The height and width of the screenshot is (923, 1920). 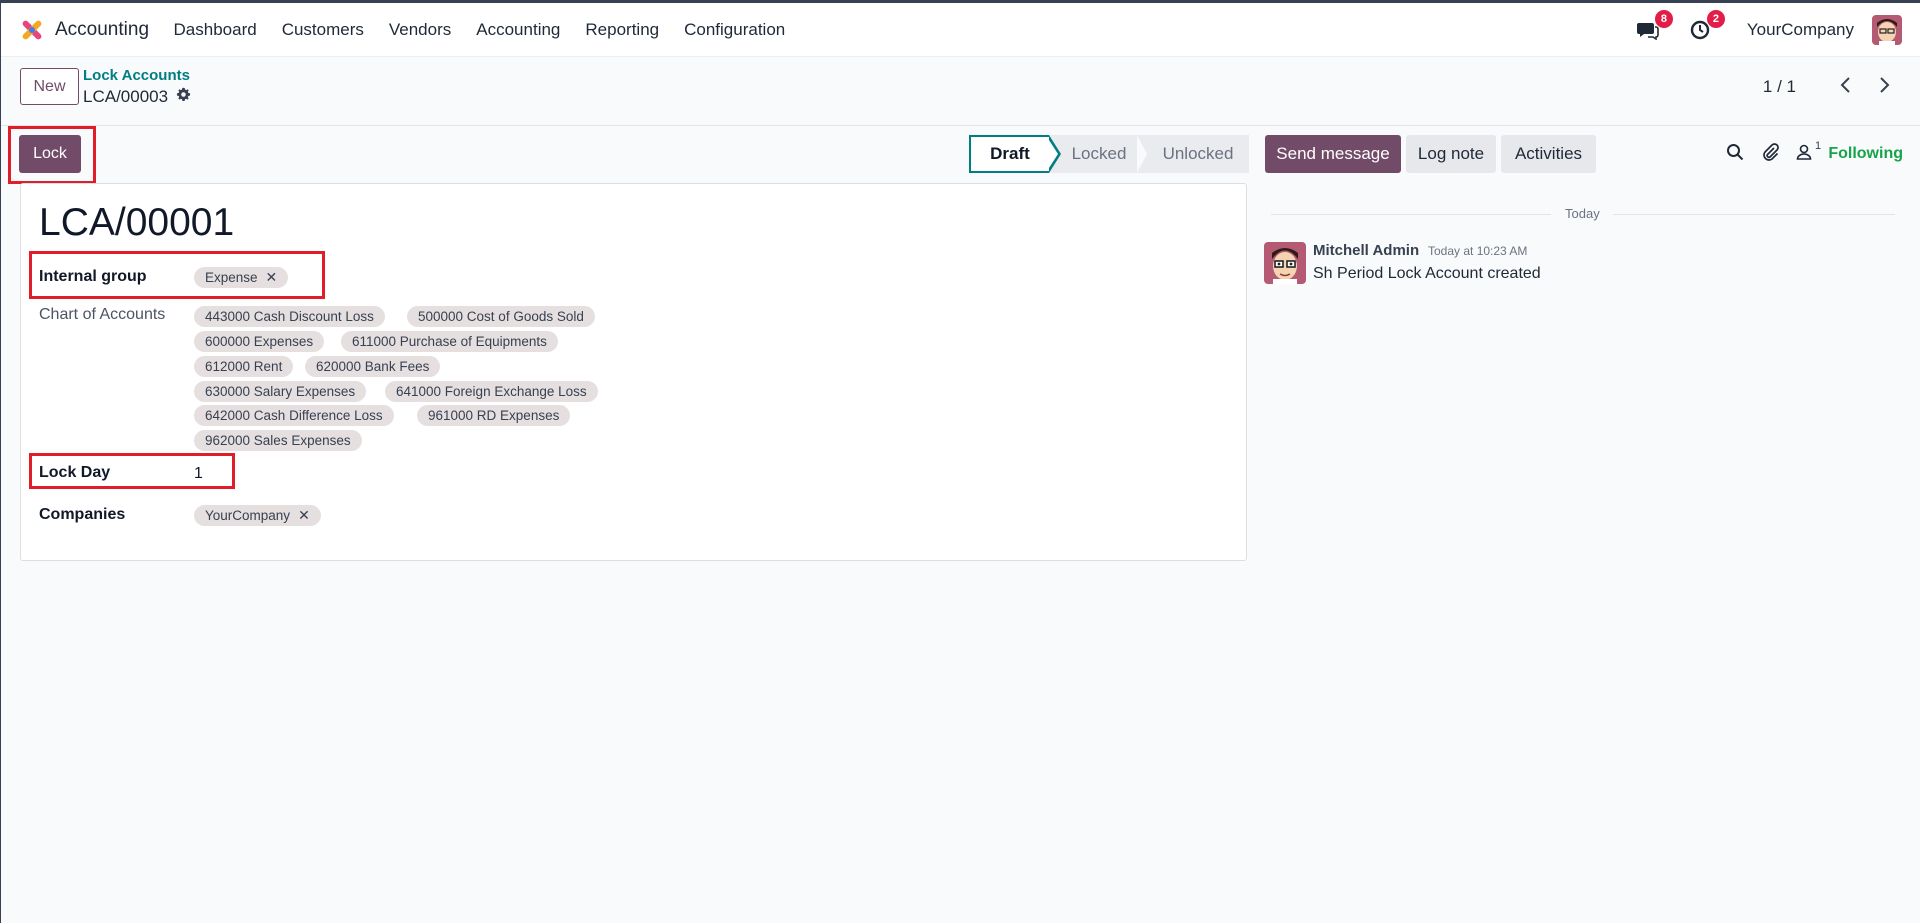 I want to click on internal-group-tag: Expense ✕, so click(x=241, y=277).